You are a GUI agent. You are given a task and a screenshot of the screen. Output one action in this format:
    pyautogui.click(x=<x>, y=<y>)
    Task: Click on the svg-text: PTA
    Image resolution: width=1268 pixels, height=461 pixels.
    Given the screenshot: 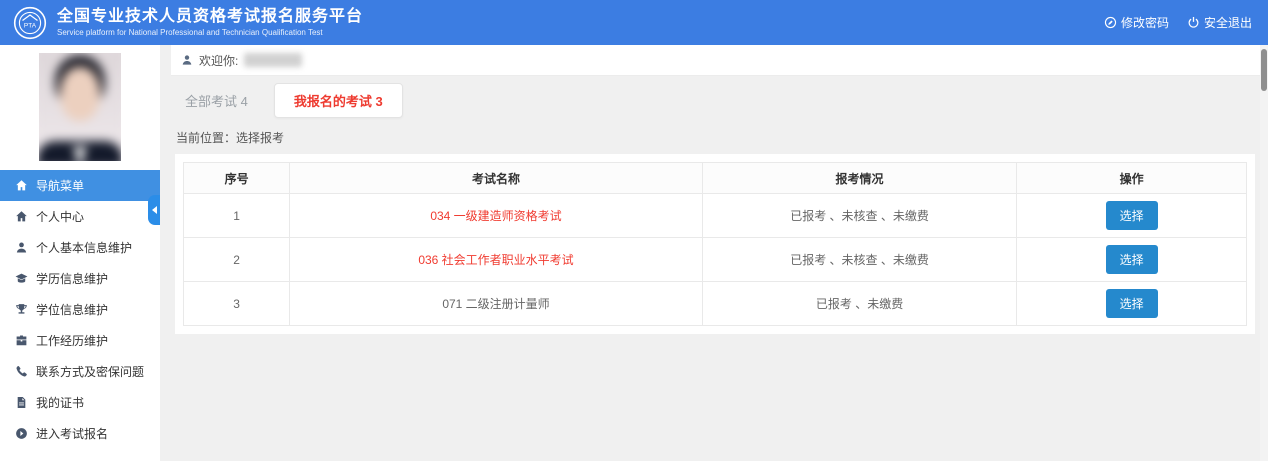 What is the action you would take?
    pyautogui.click(x=30, y=25)
    